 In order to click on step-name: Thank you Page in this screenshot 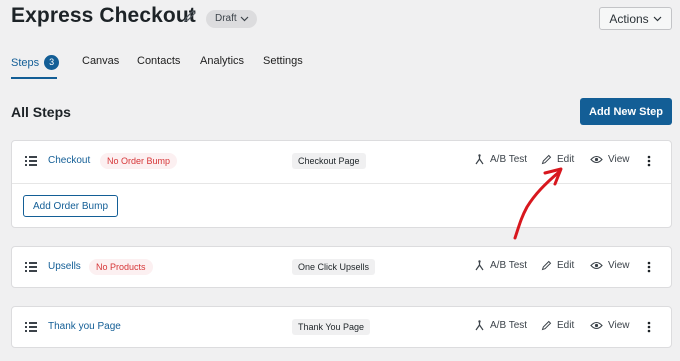, I will do `click(84, 326)`.